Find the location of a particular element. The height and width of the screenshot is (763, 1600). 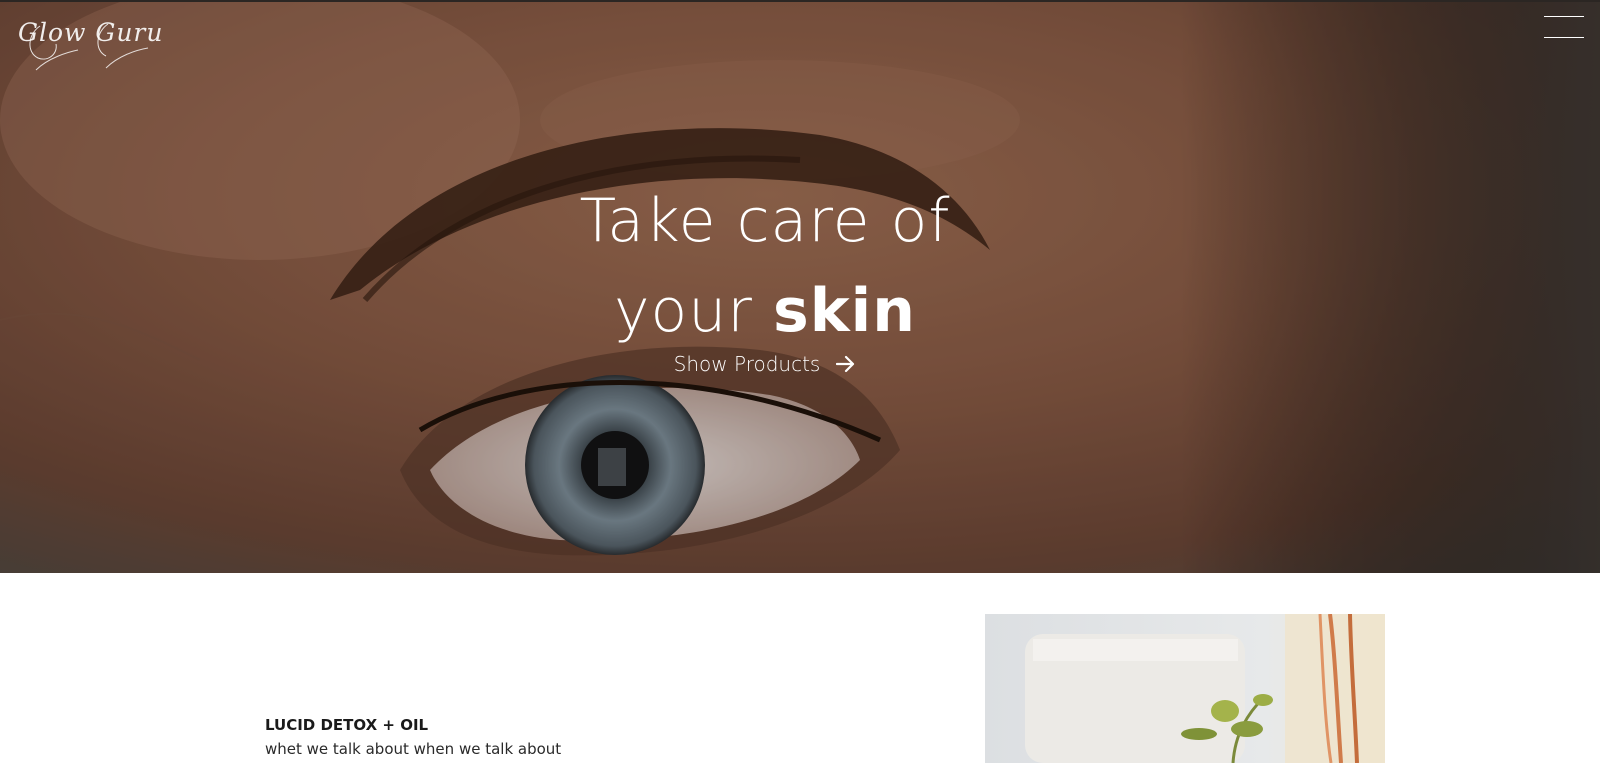

top-border is located at coordinates (800, 1).